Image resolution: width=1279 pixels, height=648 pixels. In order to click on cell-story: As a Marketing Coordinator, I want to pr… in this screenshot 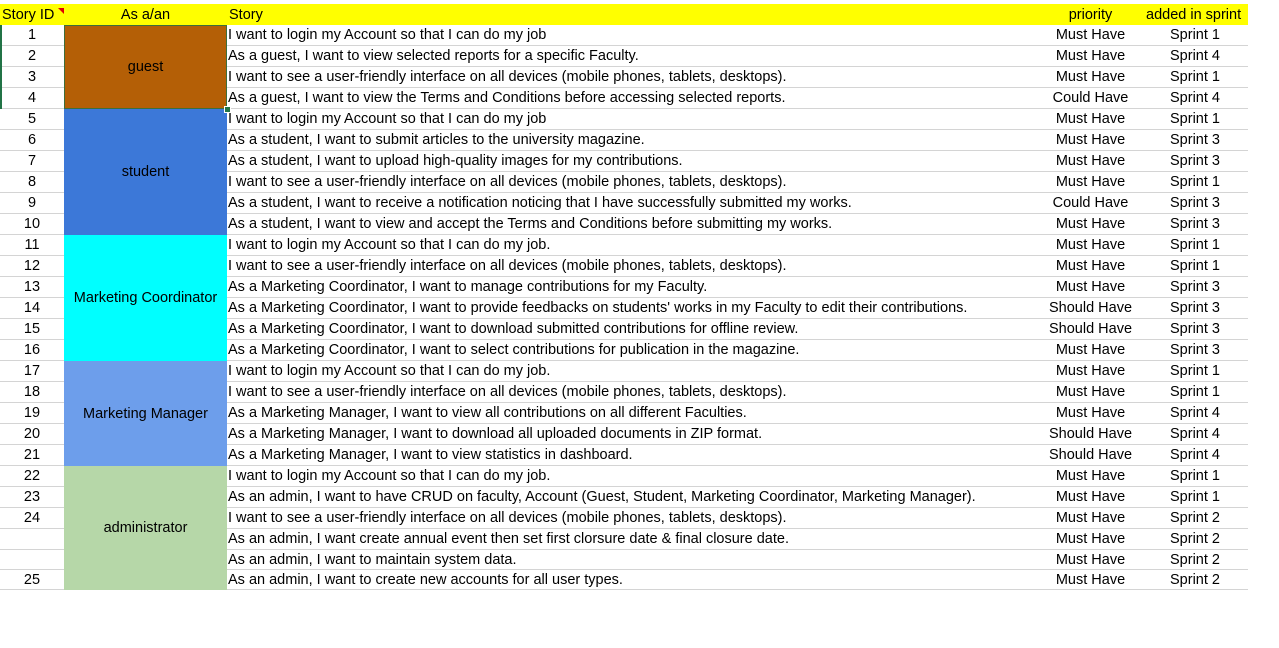, I will do `click(633, 308)`.